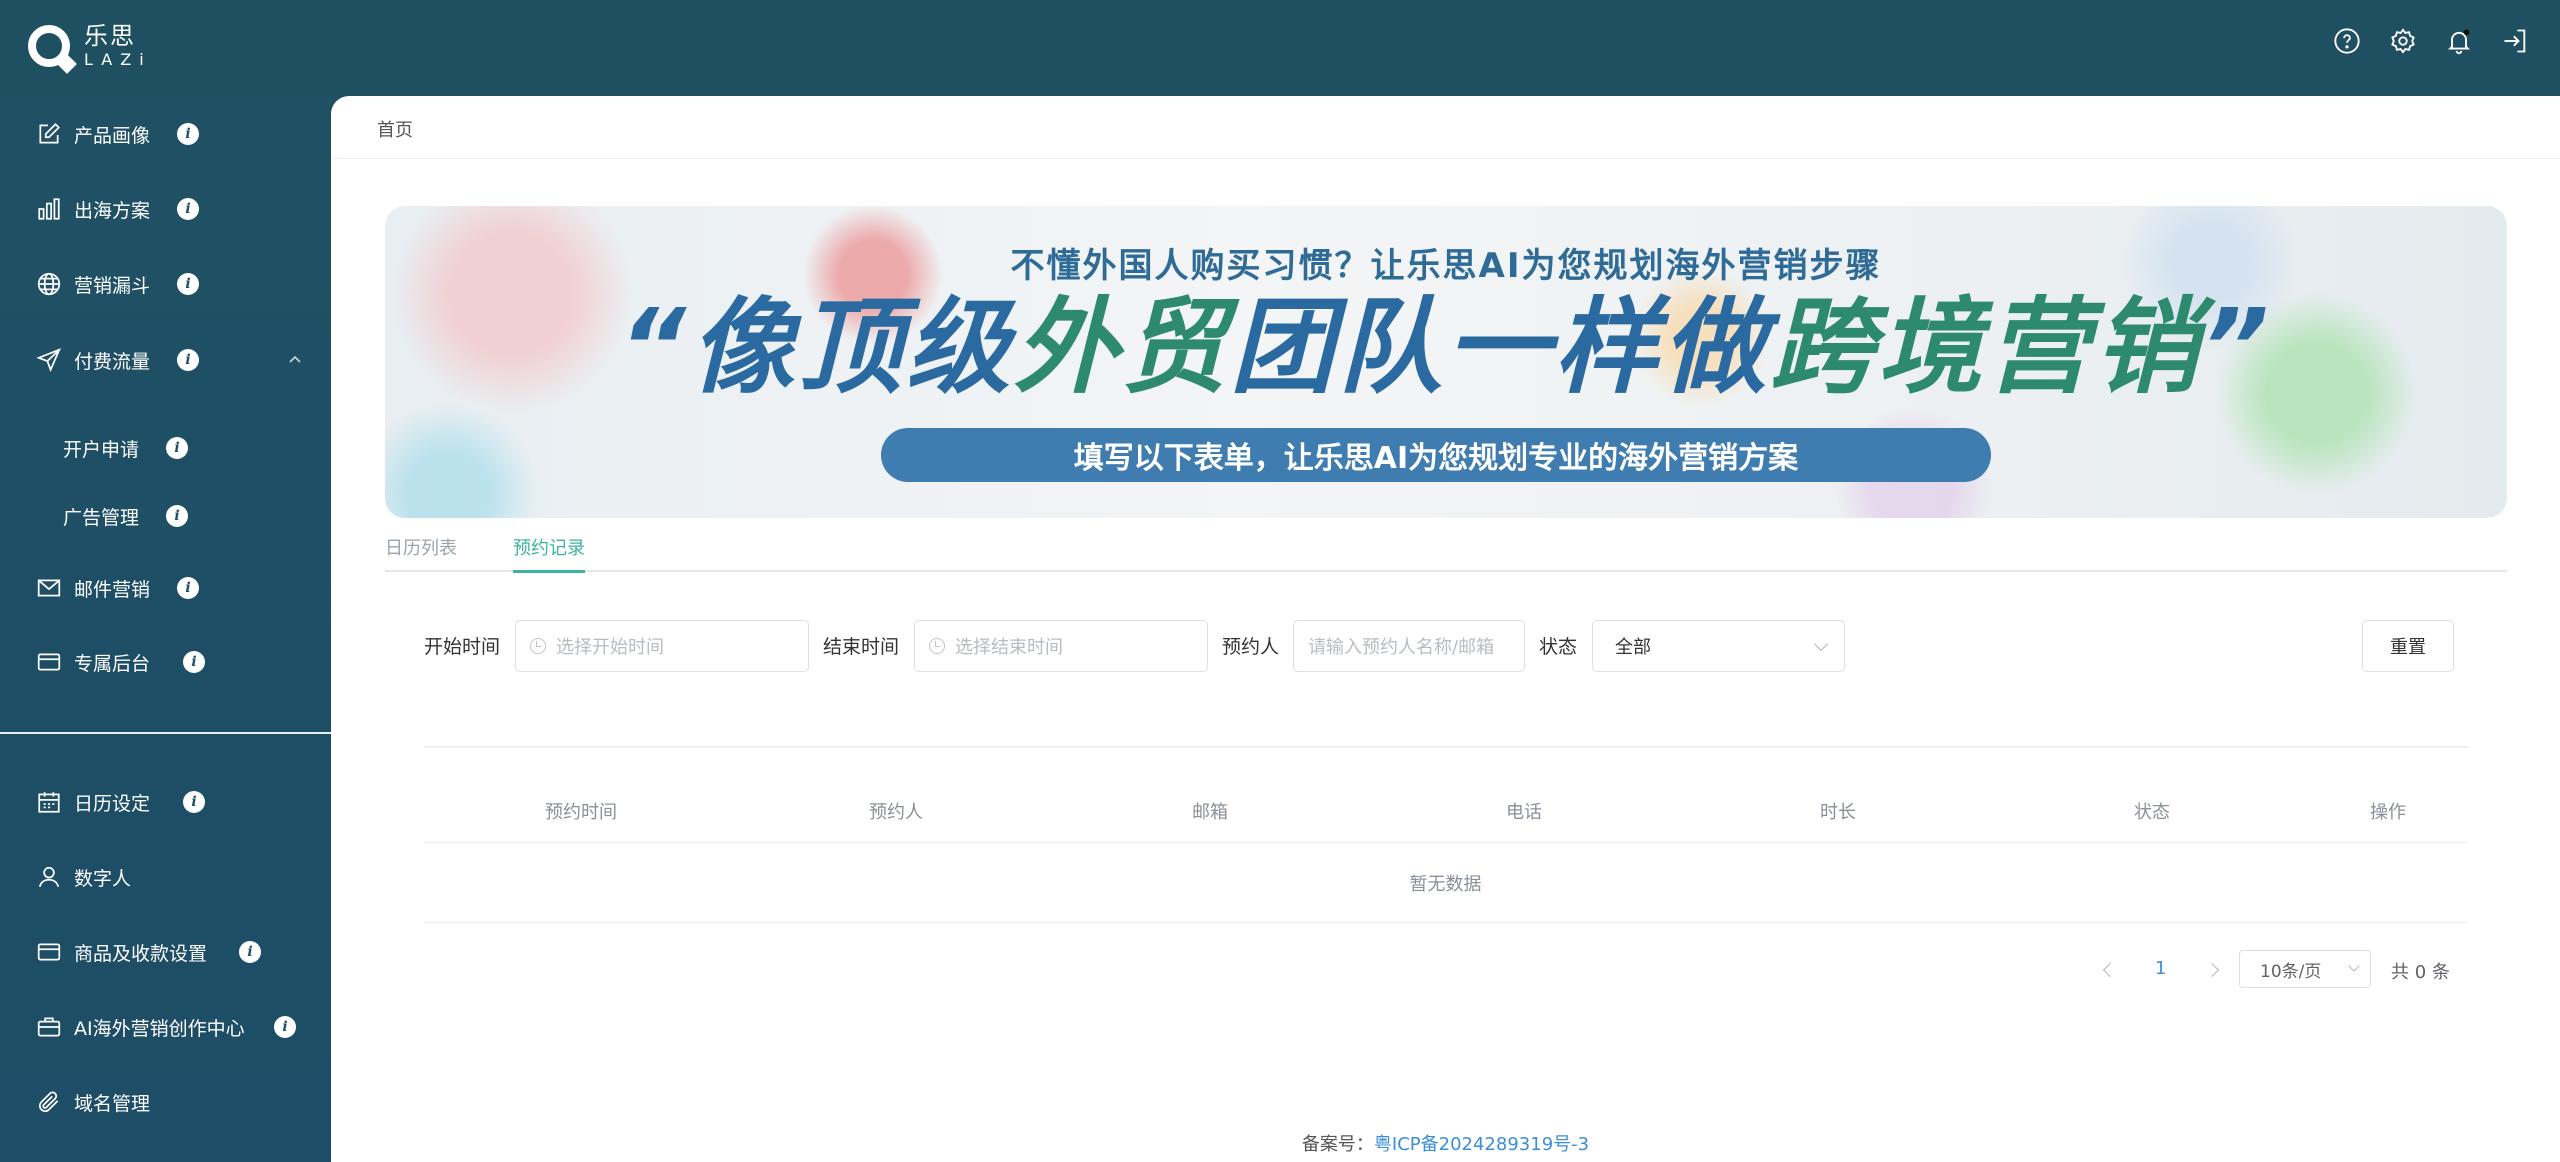  What do you see at coordinates (2305, 969) in the screenshot?
I see `page-size-select: 10条/页` at bounding box center [2305, 969].